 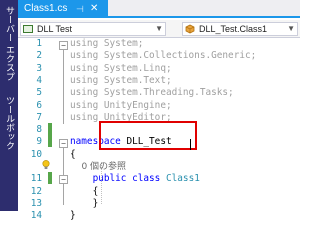 I want to click on line-number: 2, so click(x=39, y=56).